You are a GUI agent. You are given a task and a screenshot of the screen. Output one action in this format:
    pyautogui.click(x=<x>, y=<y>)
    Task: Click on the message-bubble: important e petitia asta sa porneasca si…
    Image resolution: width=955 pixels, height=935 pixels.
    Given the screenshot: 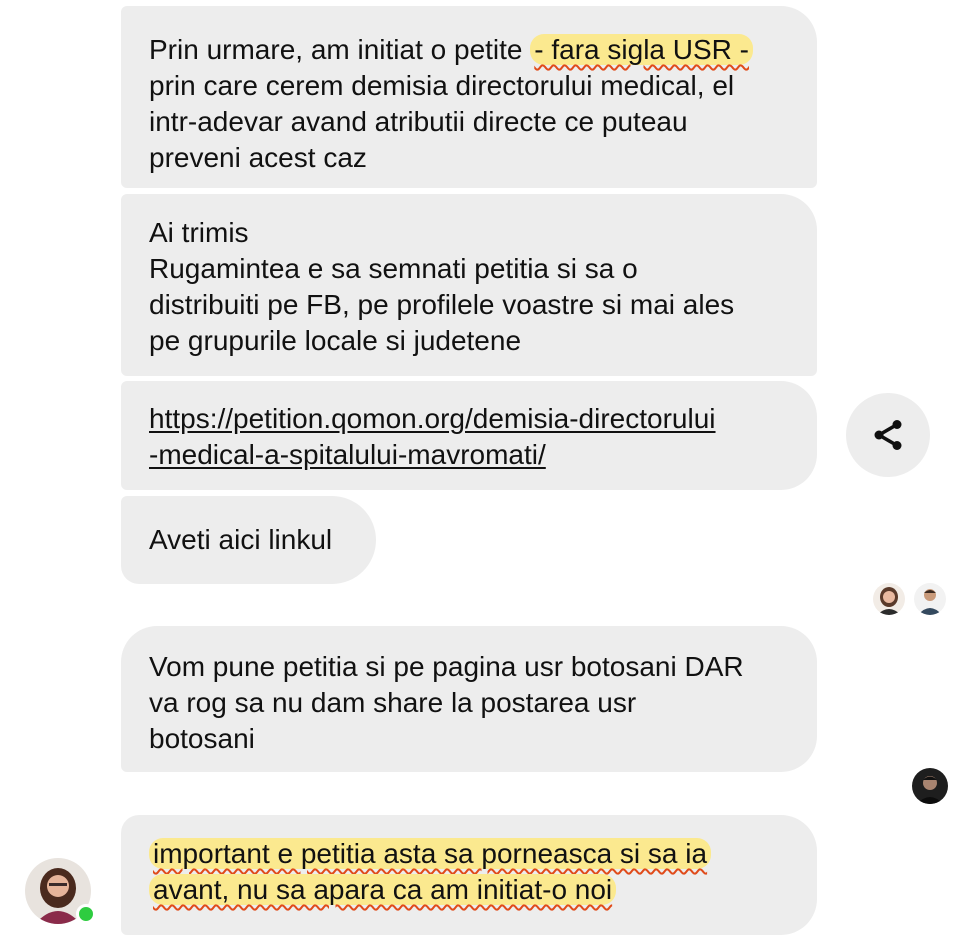 What is the action you would take?
    pyautogui.click(x=469, y=875)
    